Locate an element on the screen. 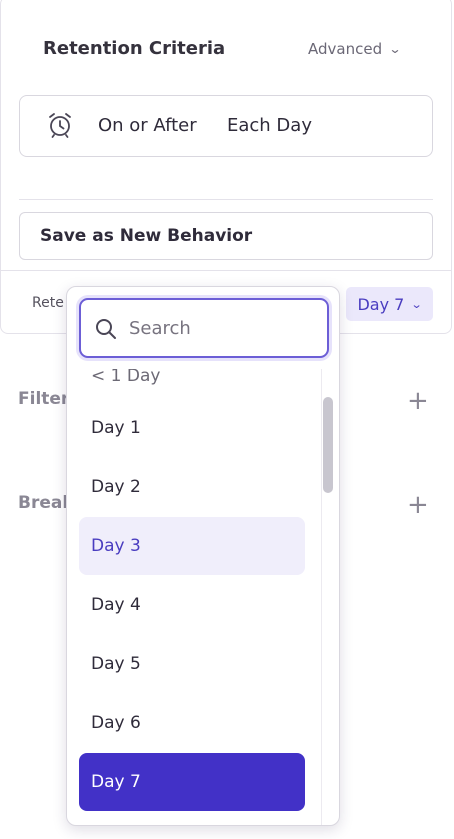  scrollbar-thumb is located at coordinates (328, 445).